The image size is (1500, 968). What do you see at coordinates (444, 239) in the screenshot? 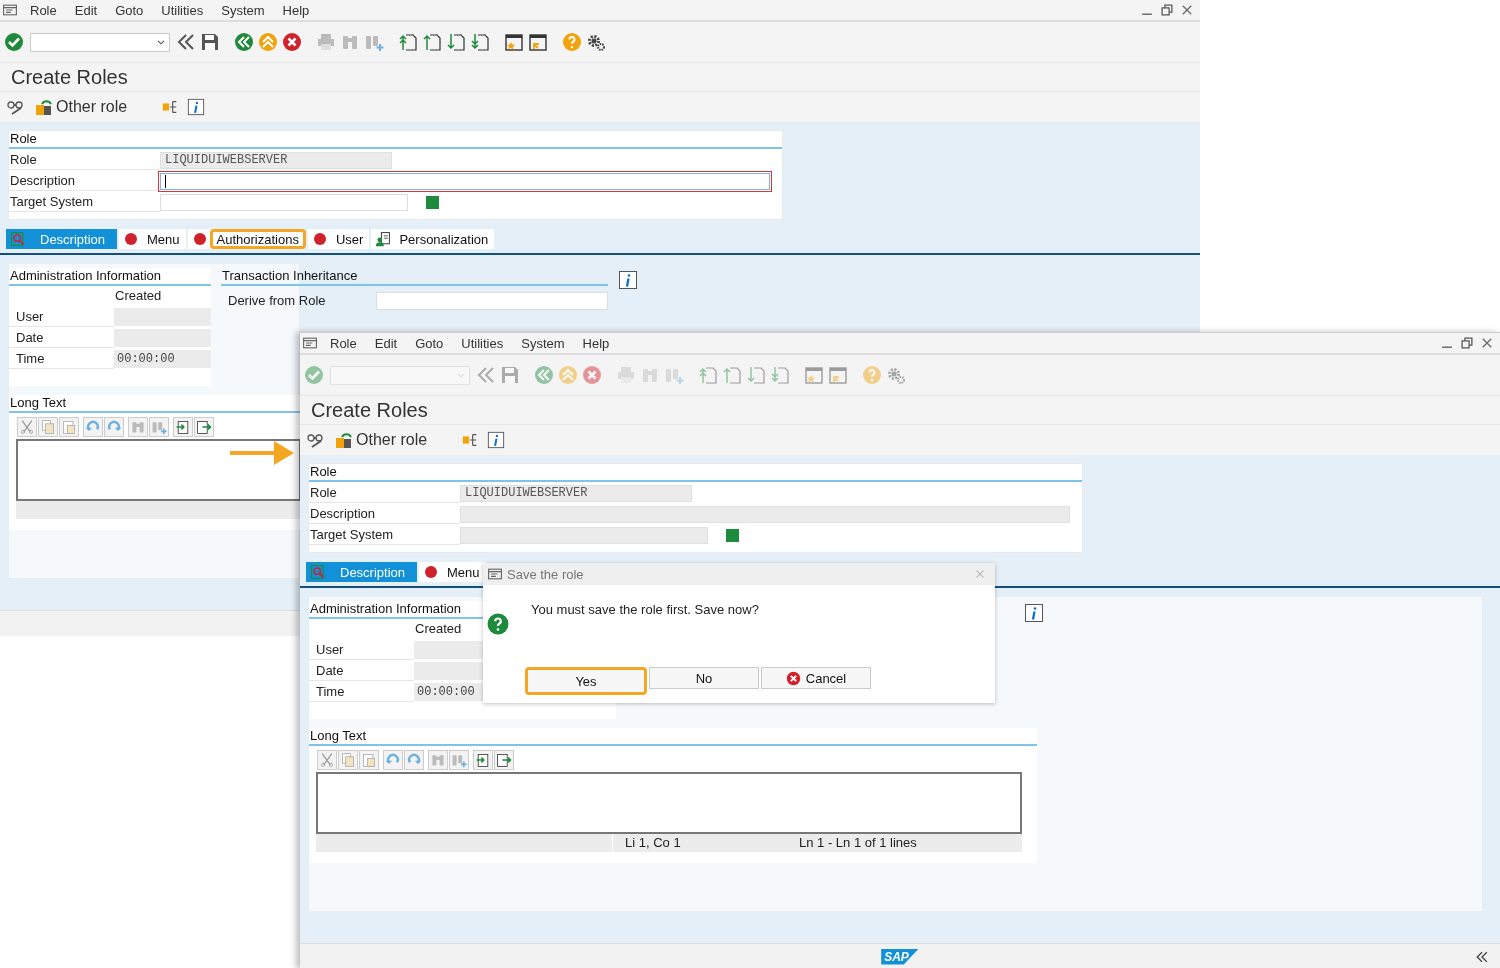
I see `tab: Personalization` at bounding box center [444, 239].